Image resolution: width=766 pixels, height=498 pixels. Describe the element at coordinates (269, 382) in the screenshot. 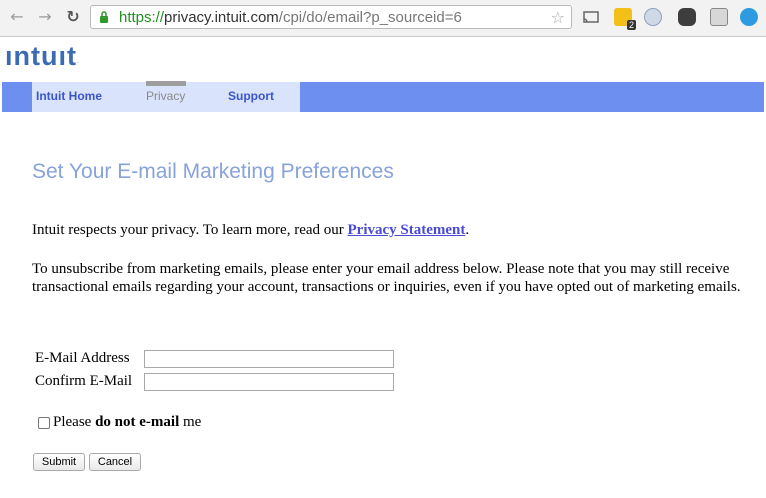

I see `confirm-email-field` at that location.